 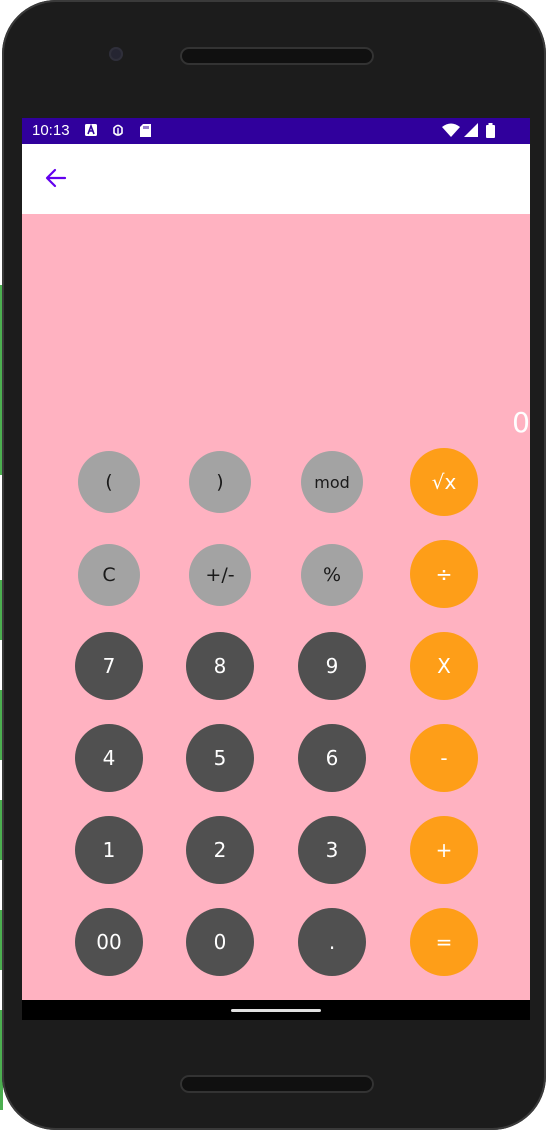 I want to click on subtract-button: -, so click(x=444, y=758).